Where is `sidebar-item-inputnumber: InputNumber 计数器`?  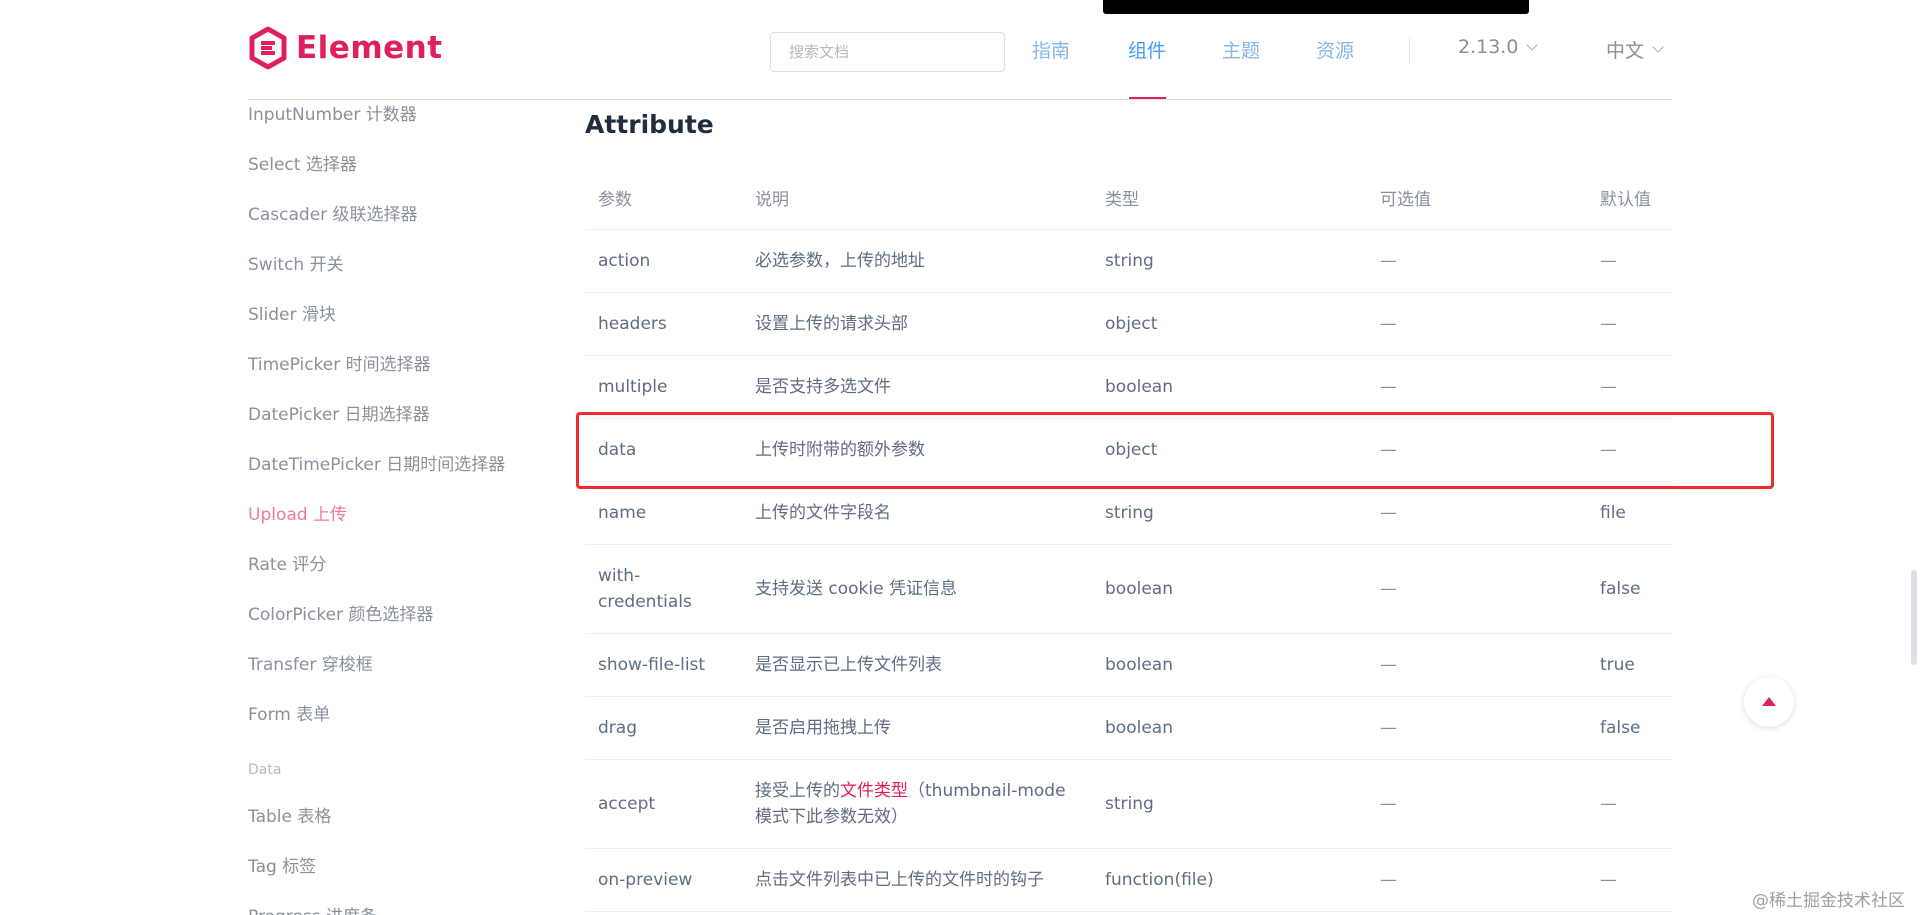 sidebar-item-inputnumber: InputNumber 计数器 is located at coordinates (332, 112).